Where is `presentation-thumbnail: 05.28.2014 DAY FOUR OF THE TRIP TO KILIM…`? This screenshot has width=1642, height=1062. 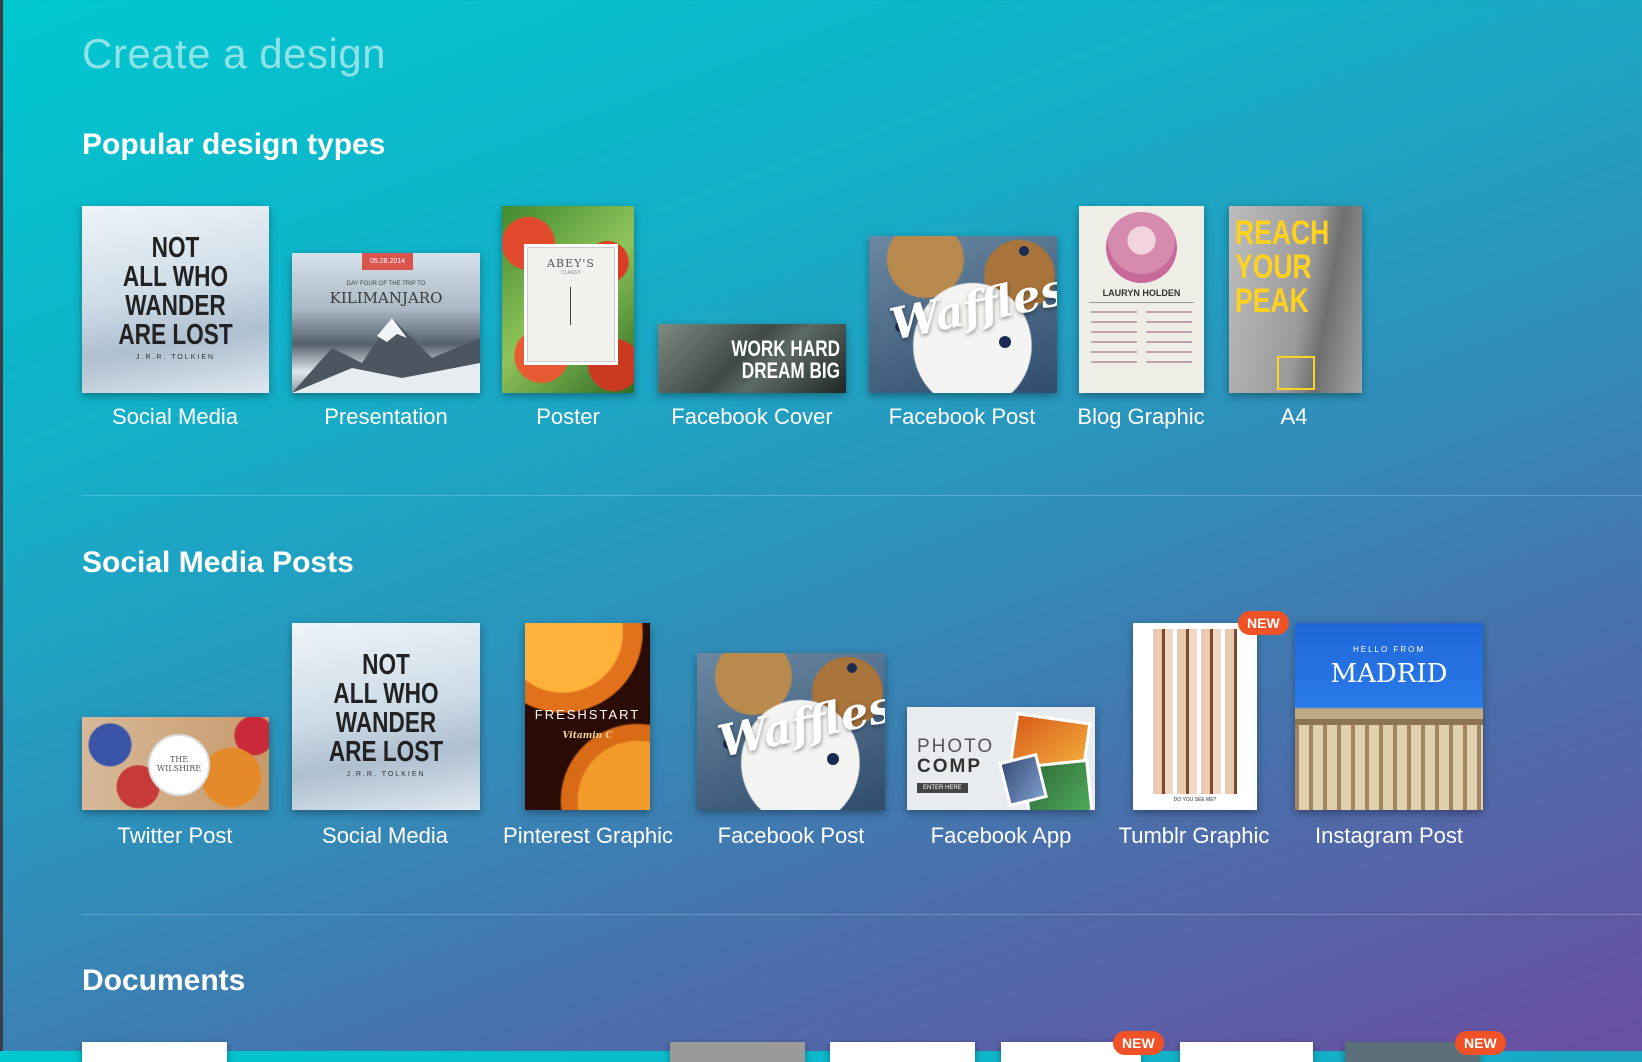 presentation-thumbnail: 05.28.2014 DAY FOUR OF THE TRIP TO KILIM… is located at coordinates (386, 323).